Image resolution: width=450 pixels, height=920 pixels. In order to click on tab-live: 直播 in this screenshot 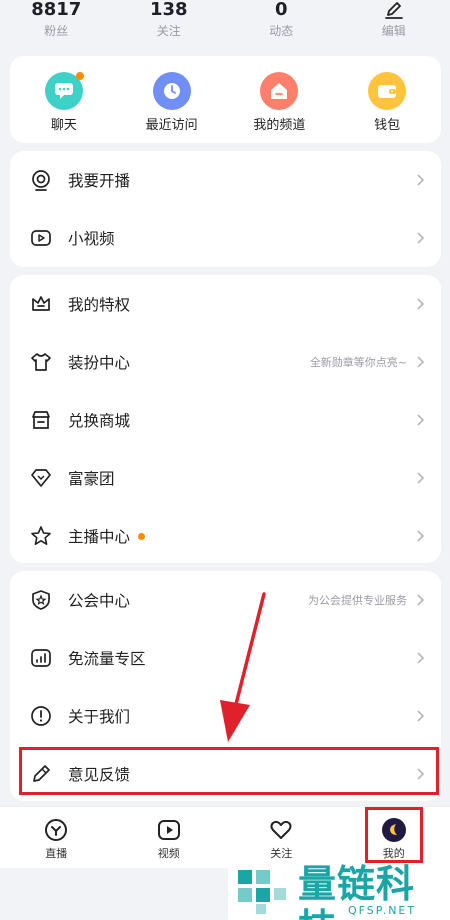, I will do `click(56, 837)`.